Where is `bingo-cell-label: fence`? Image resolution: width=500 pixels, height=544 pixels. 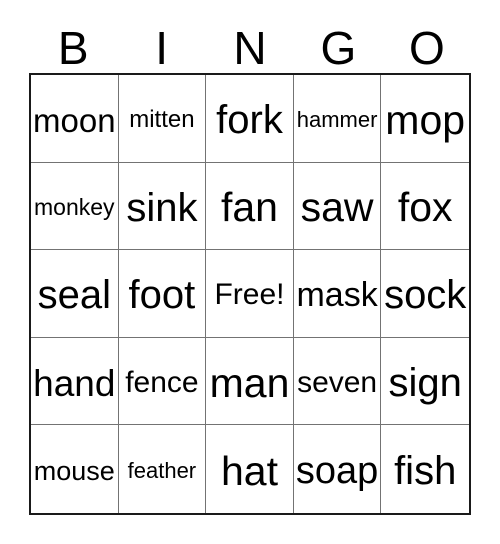
bingo-cell-label: fence is located at coordinates (162, 383).